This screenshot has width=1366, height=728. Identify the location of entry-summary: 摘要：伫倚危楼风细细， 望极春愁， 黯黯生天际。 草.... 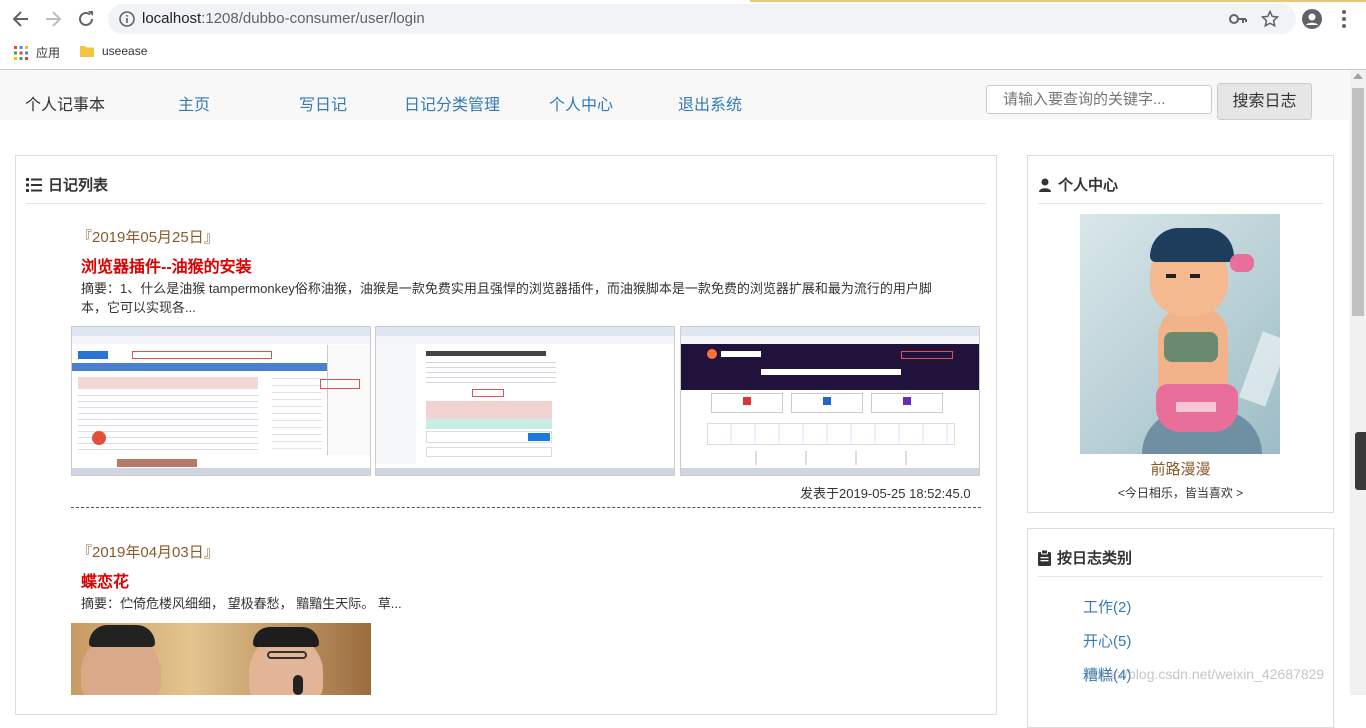
(241, 603).